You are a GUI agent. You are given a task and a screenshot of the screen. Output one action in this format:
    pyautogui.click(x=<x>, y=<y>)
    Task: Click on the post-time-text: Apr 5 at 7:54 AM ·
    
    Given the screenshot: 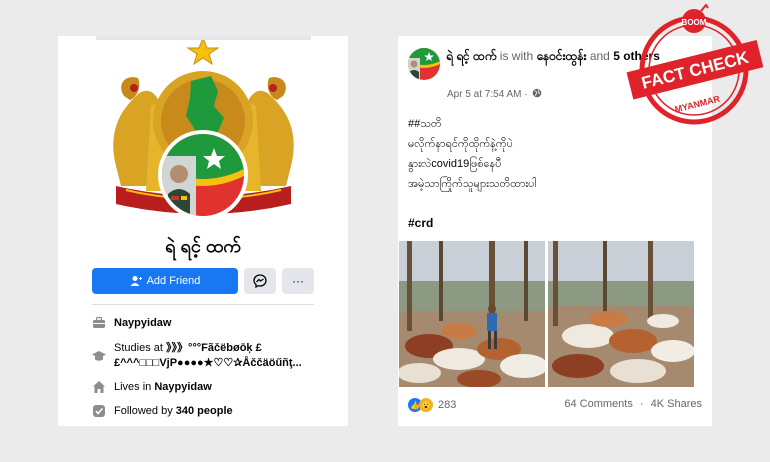 What is the action you would take?
    pyautogui.click(x=487, y=94)
    